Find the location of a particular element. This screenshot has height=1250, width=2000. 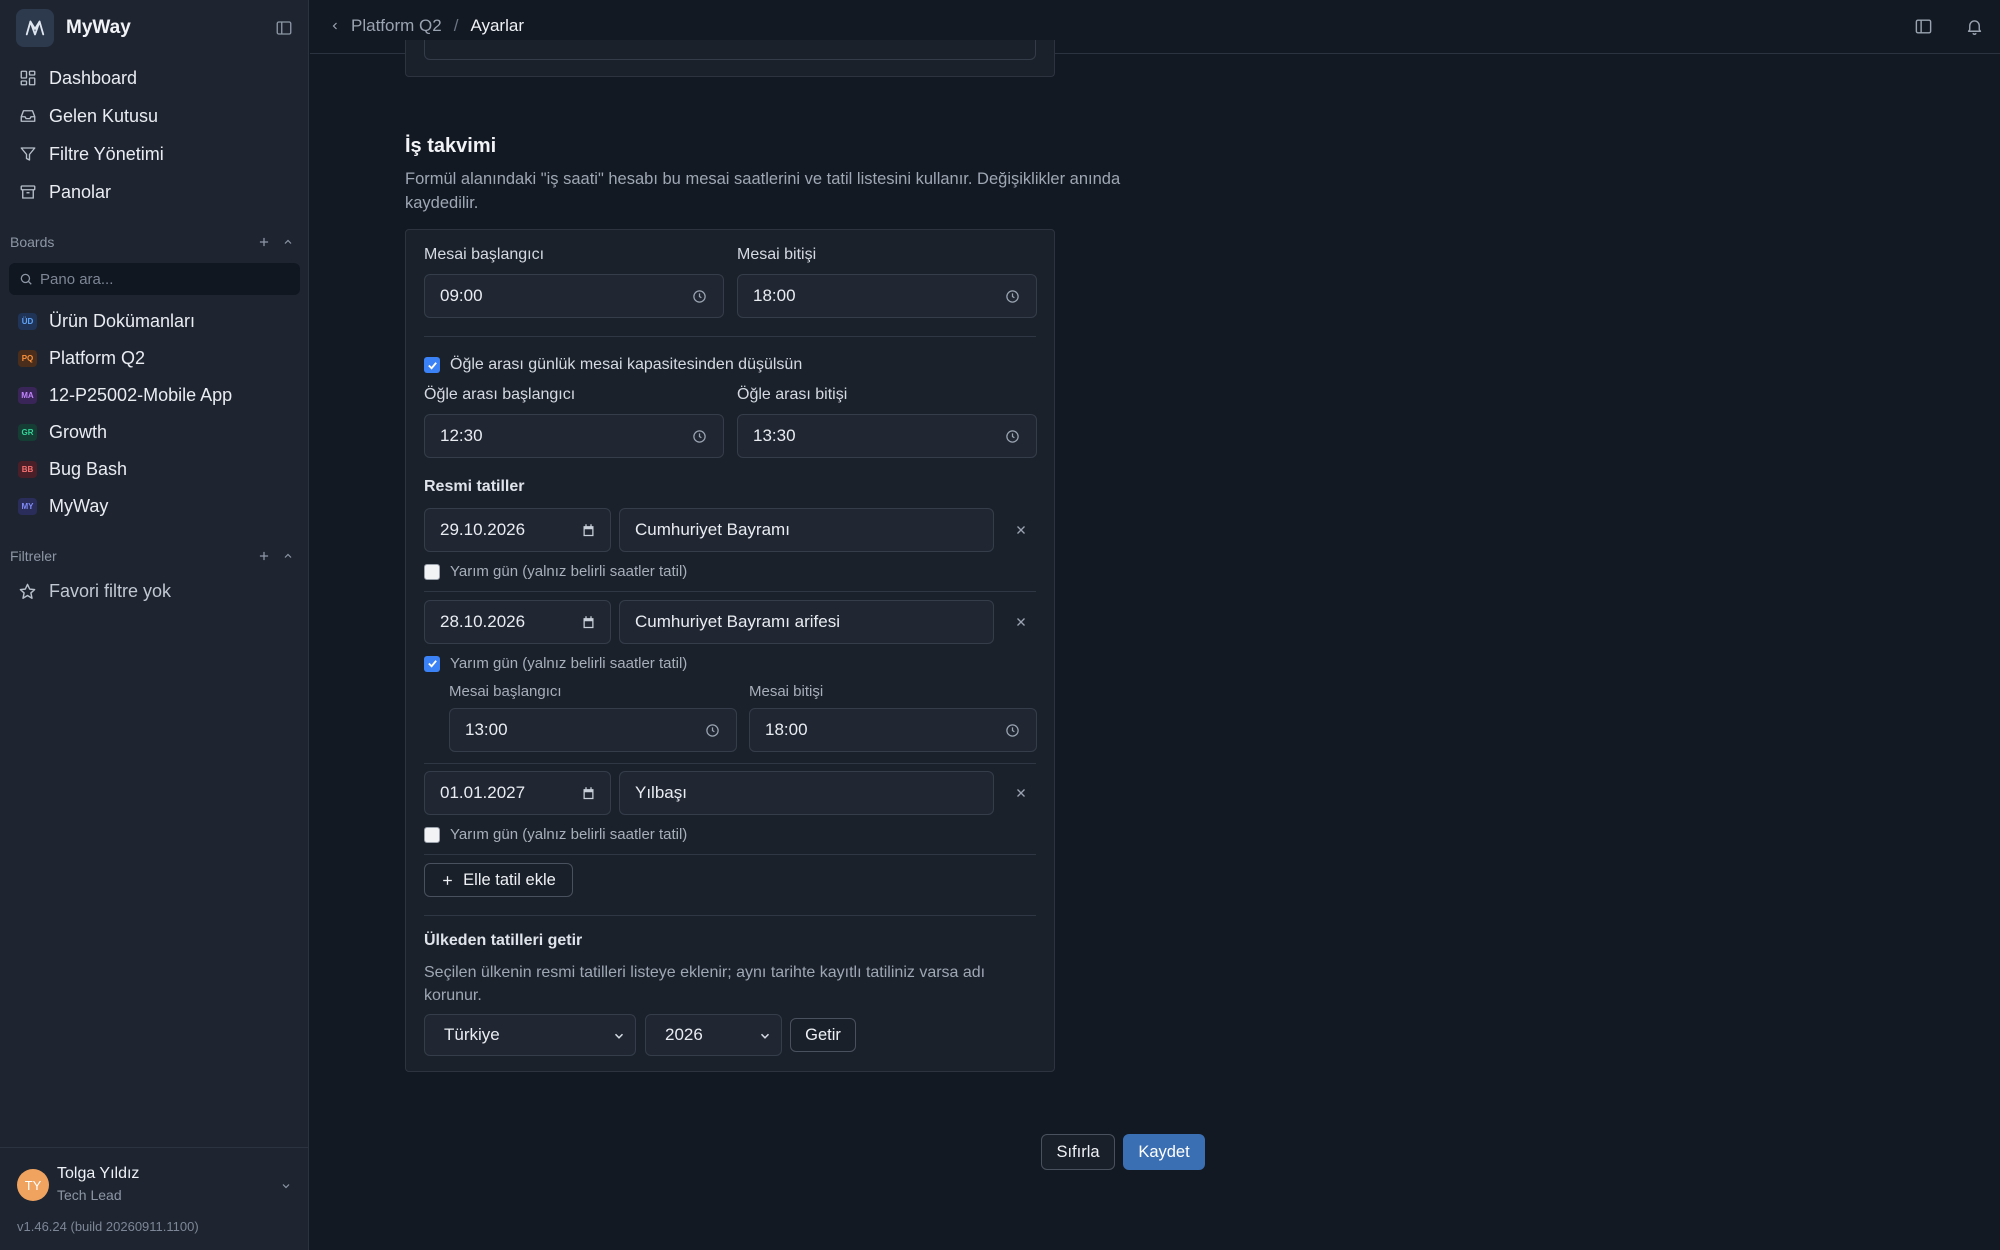

board-item-label: Ürün Dokümanları is located at coordinates (122, 321).